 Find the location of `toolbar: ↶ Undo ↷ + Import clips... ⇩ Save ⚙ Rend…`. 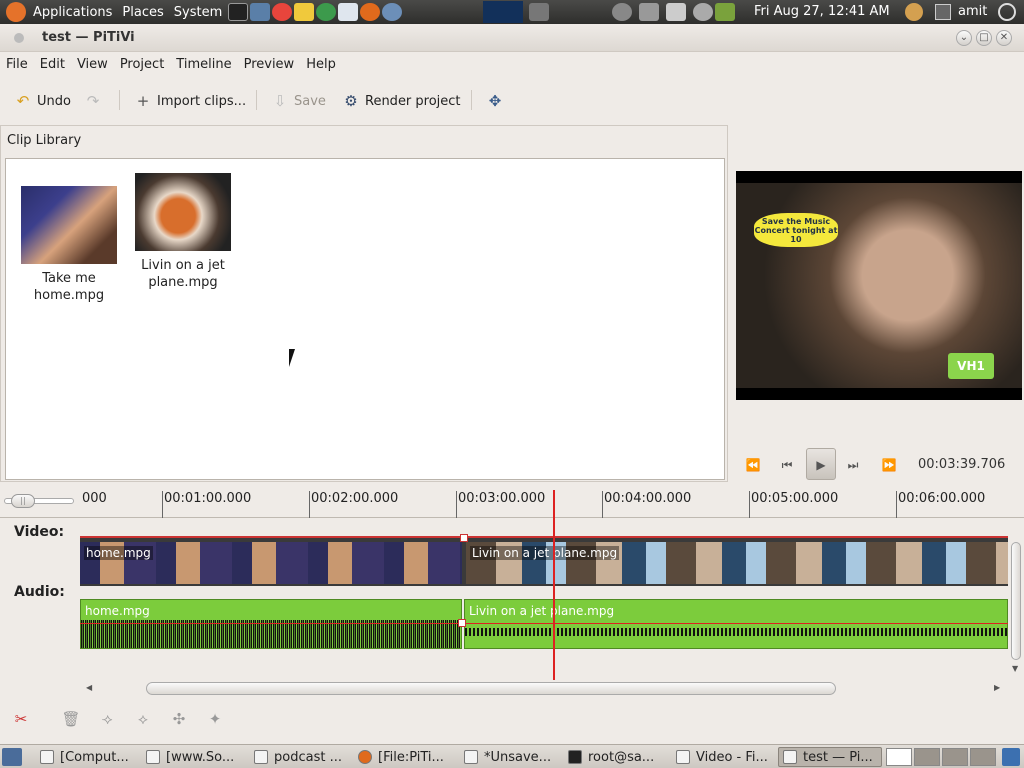

toolbar: ↶ Undo ↷ + Import clips... ⇩ Save ⚙ Rend… is located at coordinates (512, 100).